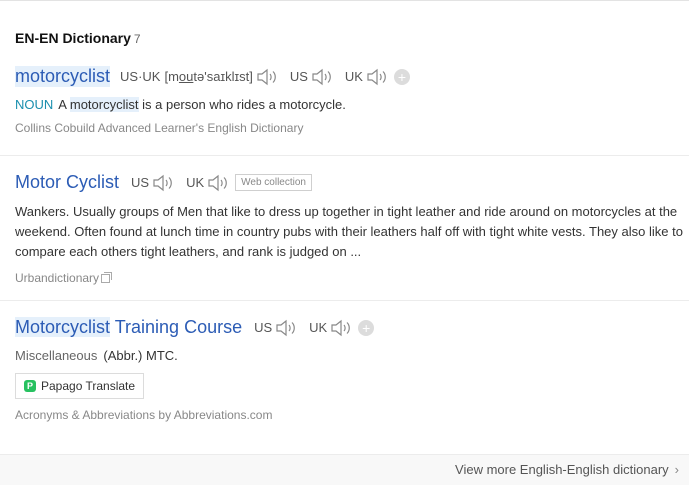 The height and width of the screenshot is (485, 689). I want to click on definition-text: A, so click(62, 104).